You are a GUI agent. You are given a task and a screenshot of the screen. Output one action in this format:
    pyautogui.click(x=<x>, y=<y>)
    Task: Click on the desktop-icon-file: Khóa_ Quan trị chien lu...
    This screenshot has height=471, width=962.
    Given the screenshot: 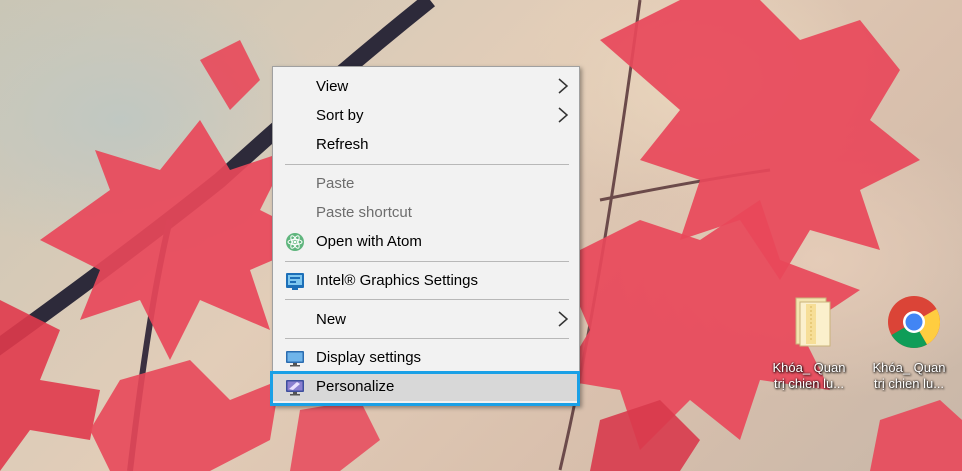 What is the action you would take?
    pyautogui.click(x=809, y=349)
    